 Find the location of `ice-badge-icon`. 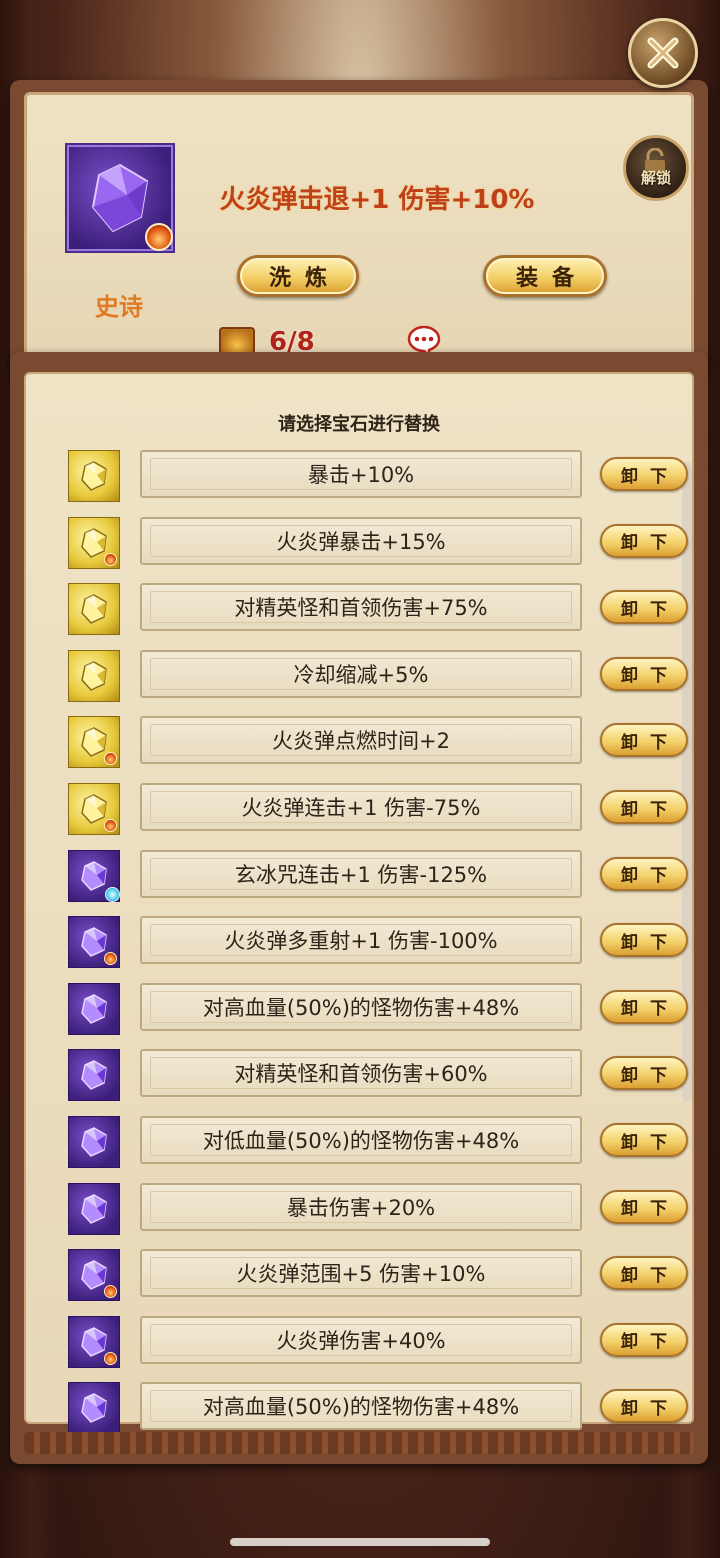

ice-badge-icon is located at coordinates (112, 894).